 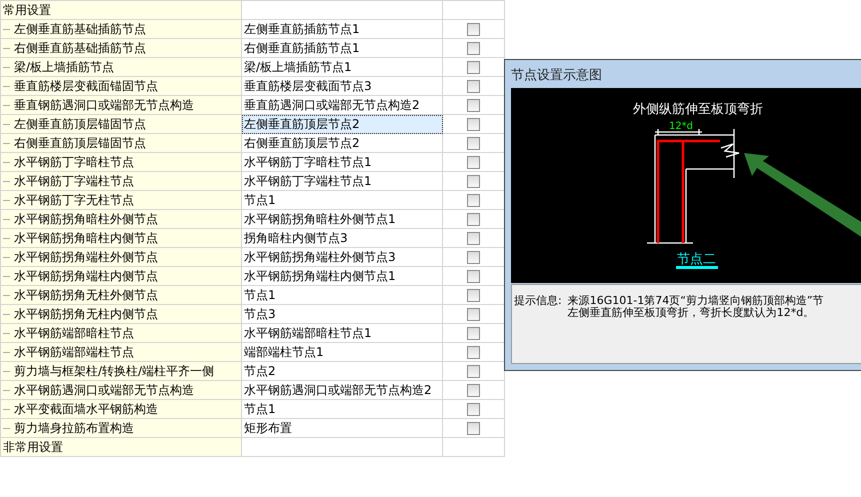 What do you see at coordinates (342, 390) in the screenshot?
I see `setting-value: 水平钢筋遇洞口或端部无节点构造2` at bounding box center [342, 390].